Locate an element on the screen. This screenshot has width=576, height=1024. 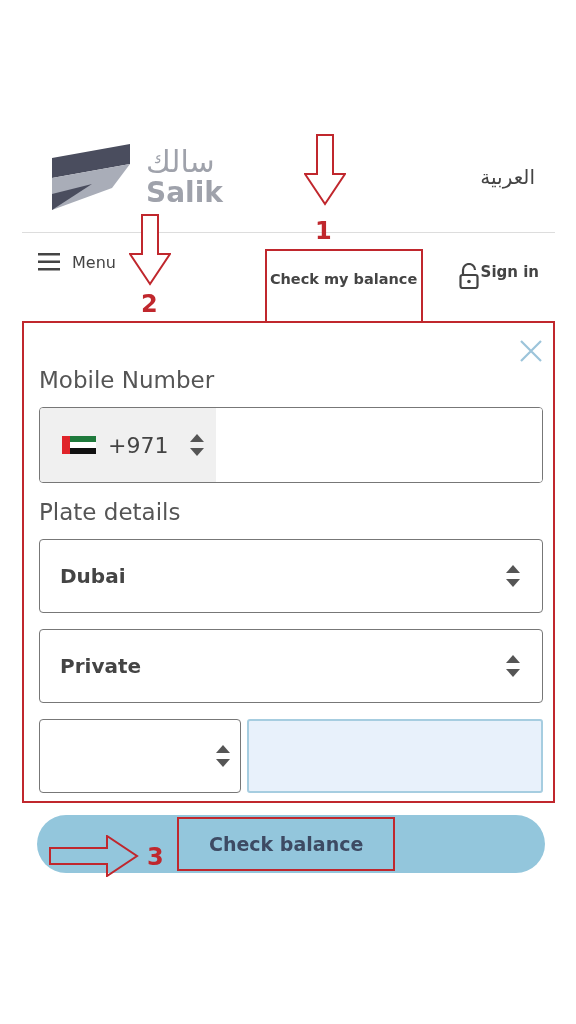
plate-type-select: Private is located at coordinates (291, 666).